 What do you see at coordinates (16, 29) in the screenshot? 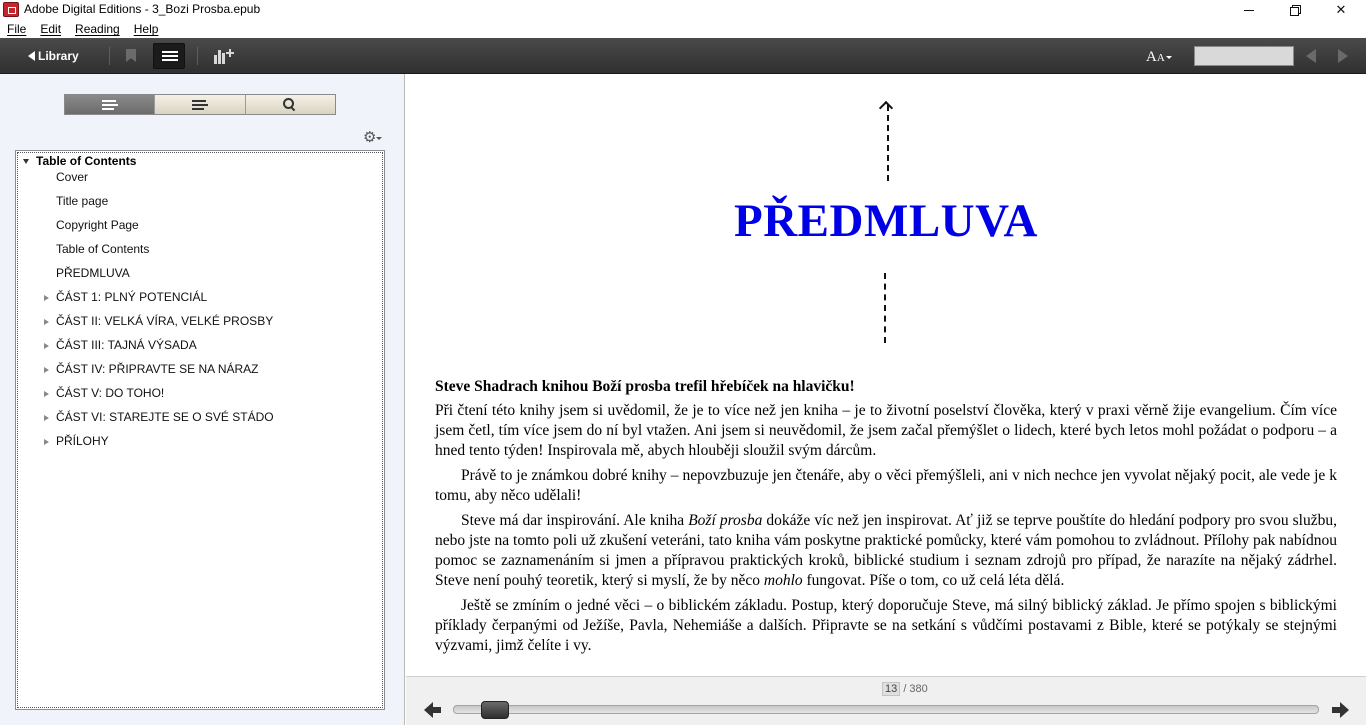
I see `menu-file: File` at bounding box center [16, 29].